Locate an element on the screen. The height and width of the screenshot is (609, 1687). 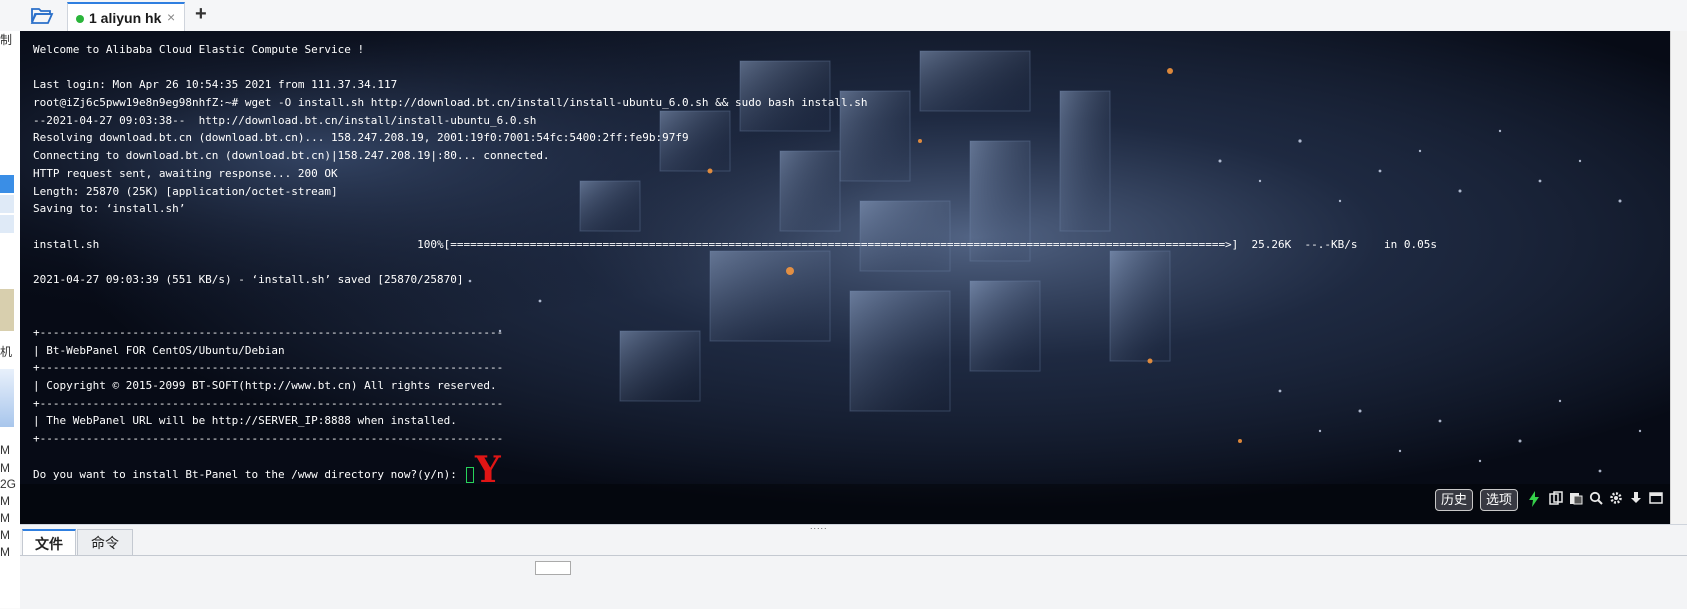
options-button: 选项 is located at coordinates (1499, 500).